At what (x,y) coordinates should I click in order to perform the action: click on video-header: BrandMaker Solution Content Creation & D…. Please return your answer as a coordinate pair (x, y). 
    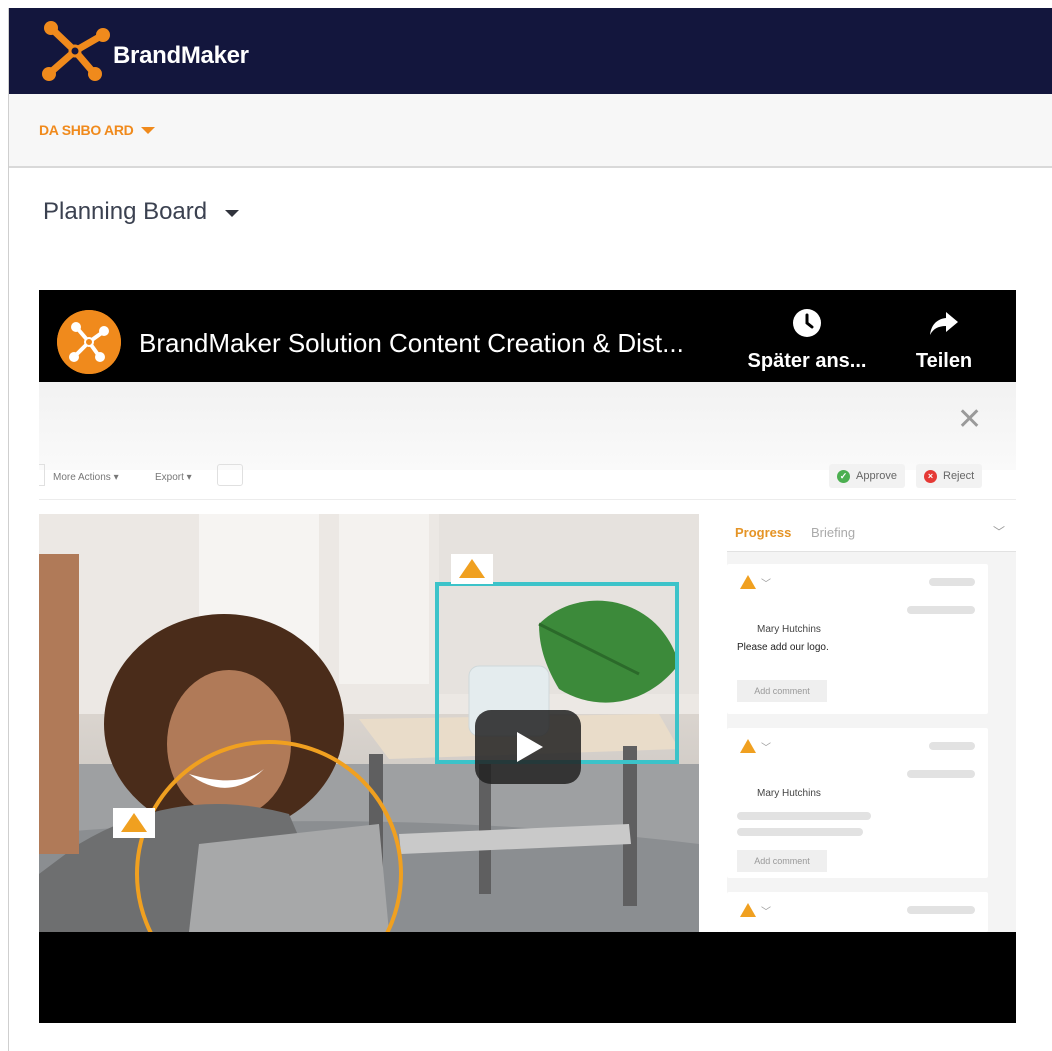
    Looking at the image, I should click on (527, 336).